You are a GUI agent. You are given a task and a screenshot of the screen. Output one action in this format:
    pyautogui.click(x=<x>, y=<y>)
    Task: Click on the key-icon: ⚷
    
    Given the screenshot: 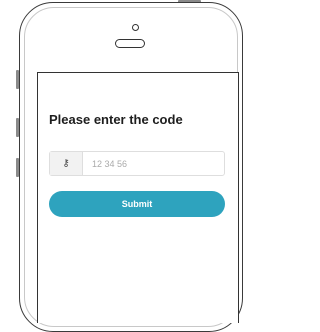 What is the action you would take?
    pyautogui.click(x=66, y=163)
    